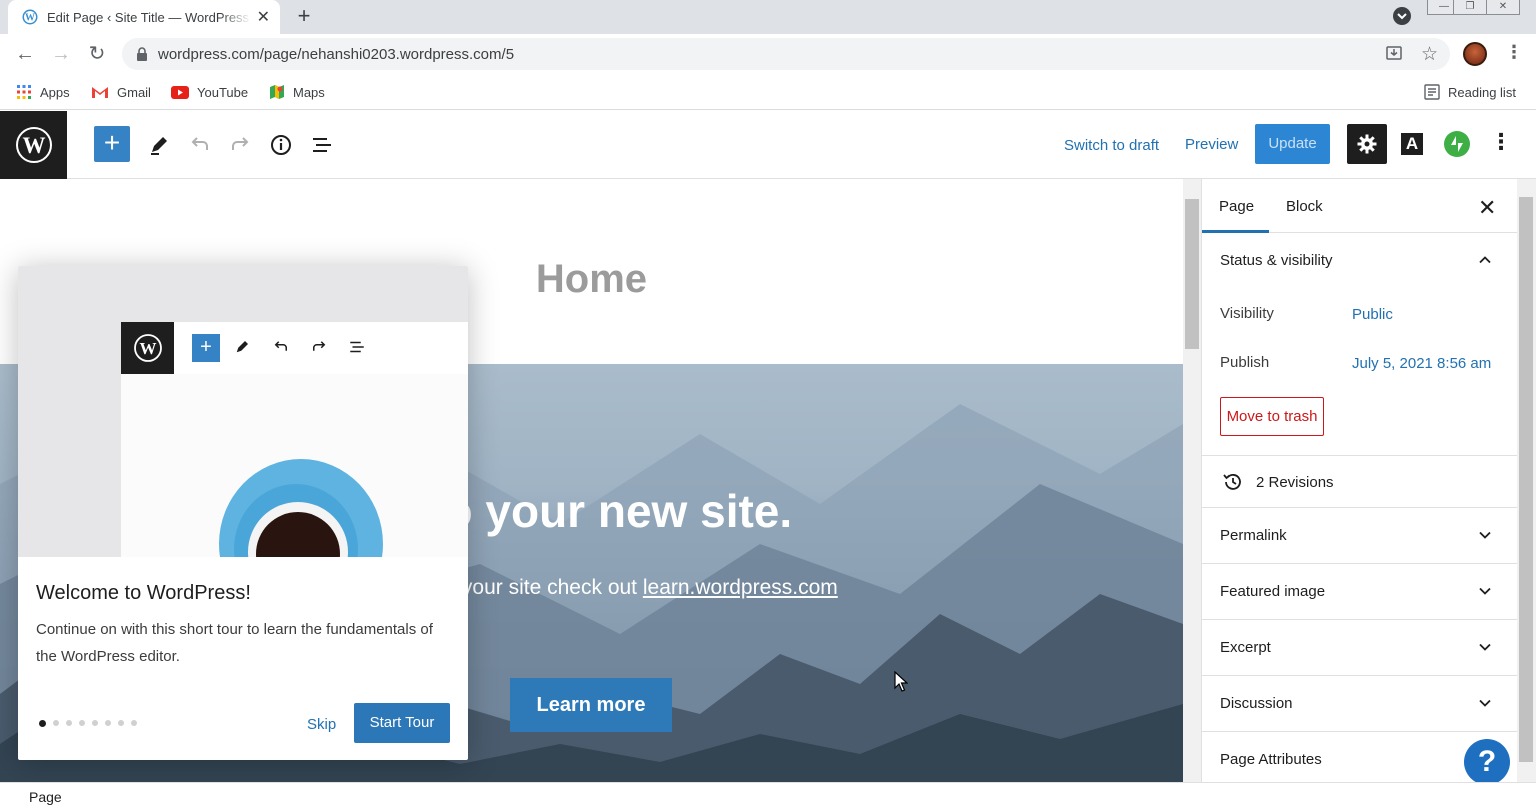  What do you see at coordinates (1359, 592) in the screenshot?
I see `panel-featured-image: Featured image` at bounding box center [1359, 592].